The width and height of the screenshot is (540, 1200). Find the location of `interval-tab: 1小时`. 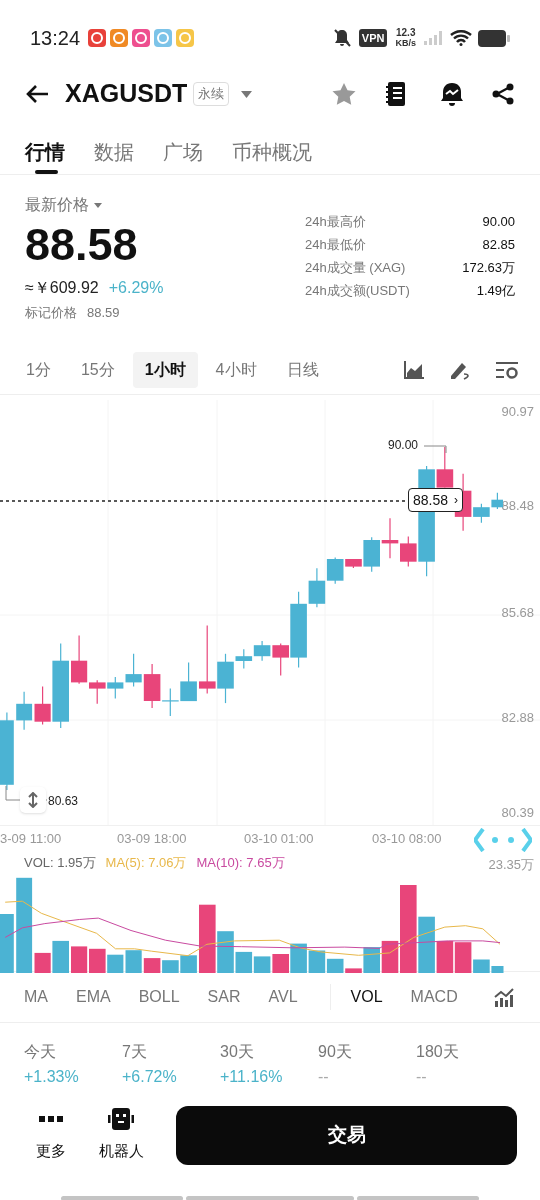

interval-tab: 1小时 is located at coordinates (165, 369).